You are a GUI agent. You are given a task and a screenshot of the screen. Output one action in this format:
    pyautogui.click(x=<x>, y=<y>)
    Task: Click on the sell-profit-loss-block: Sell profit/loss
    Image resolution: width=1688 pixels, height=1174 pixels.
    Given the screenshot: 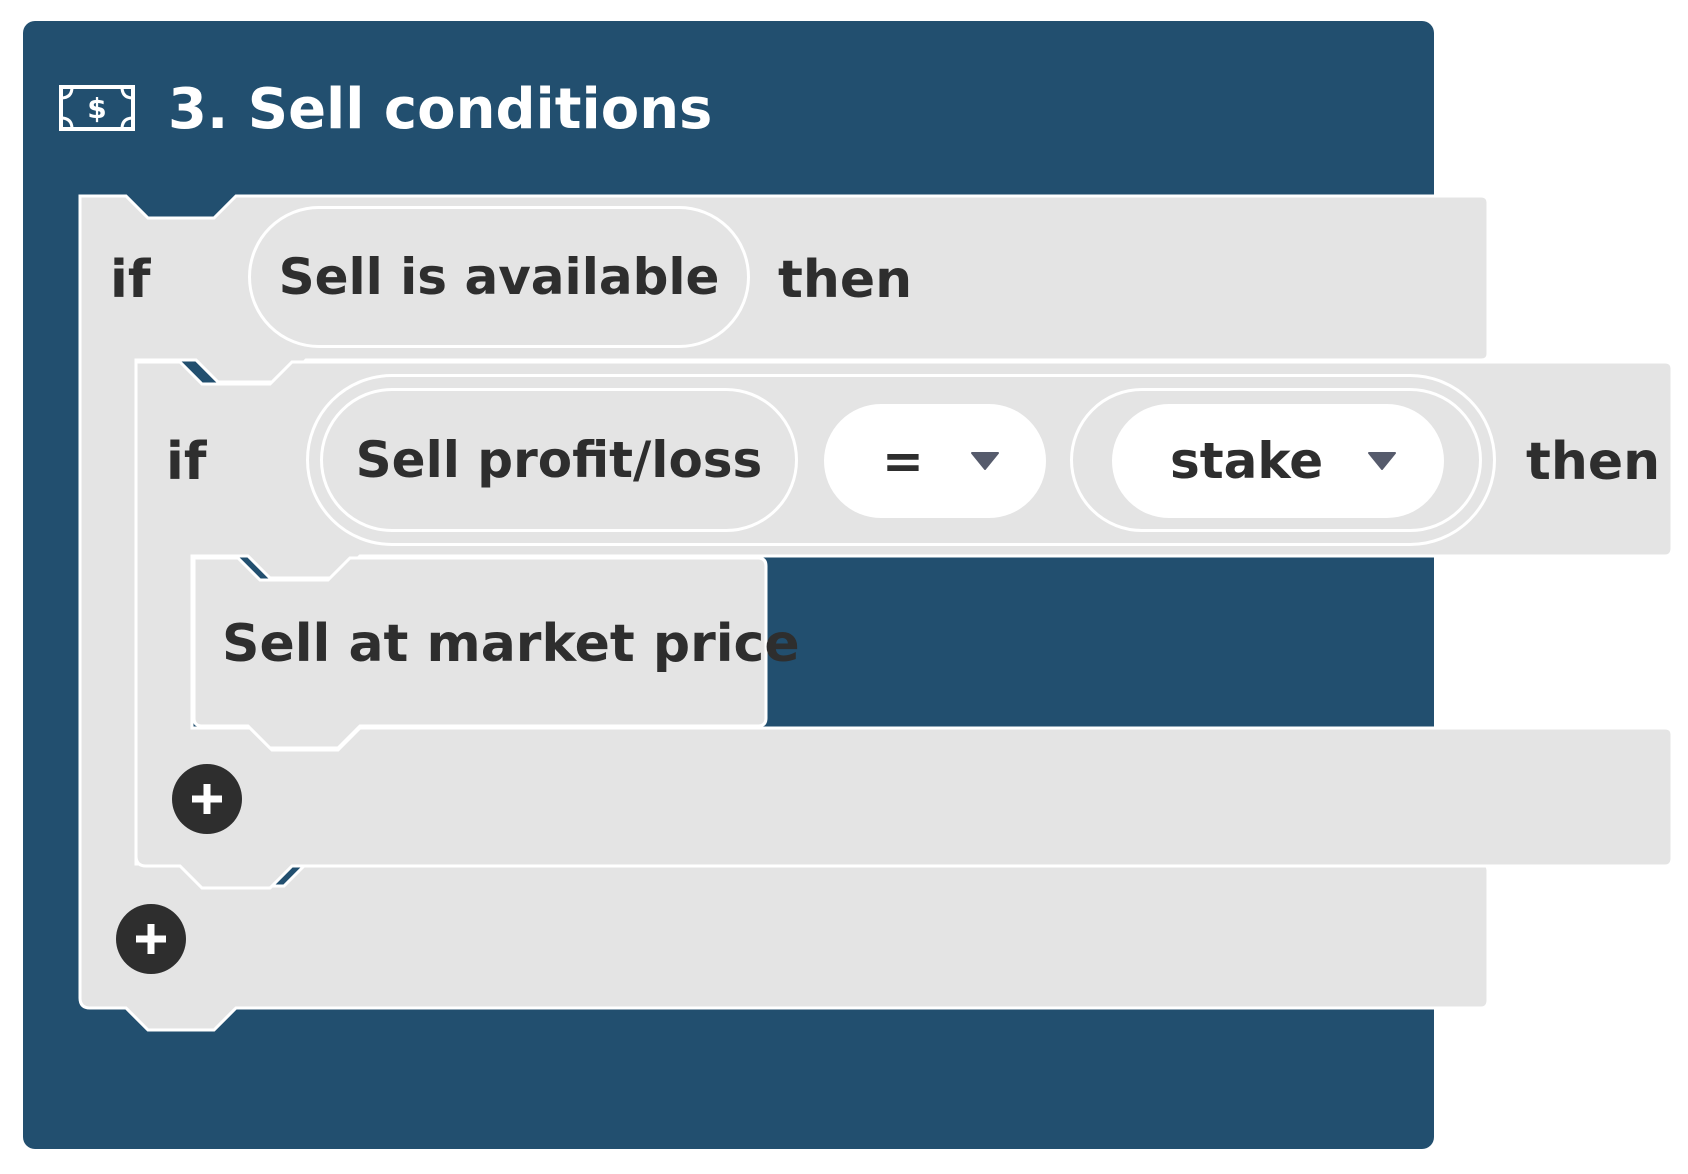 What is the action you would take?
    pyautogui.click(x=559, y=460)
    